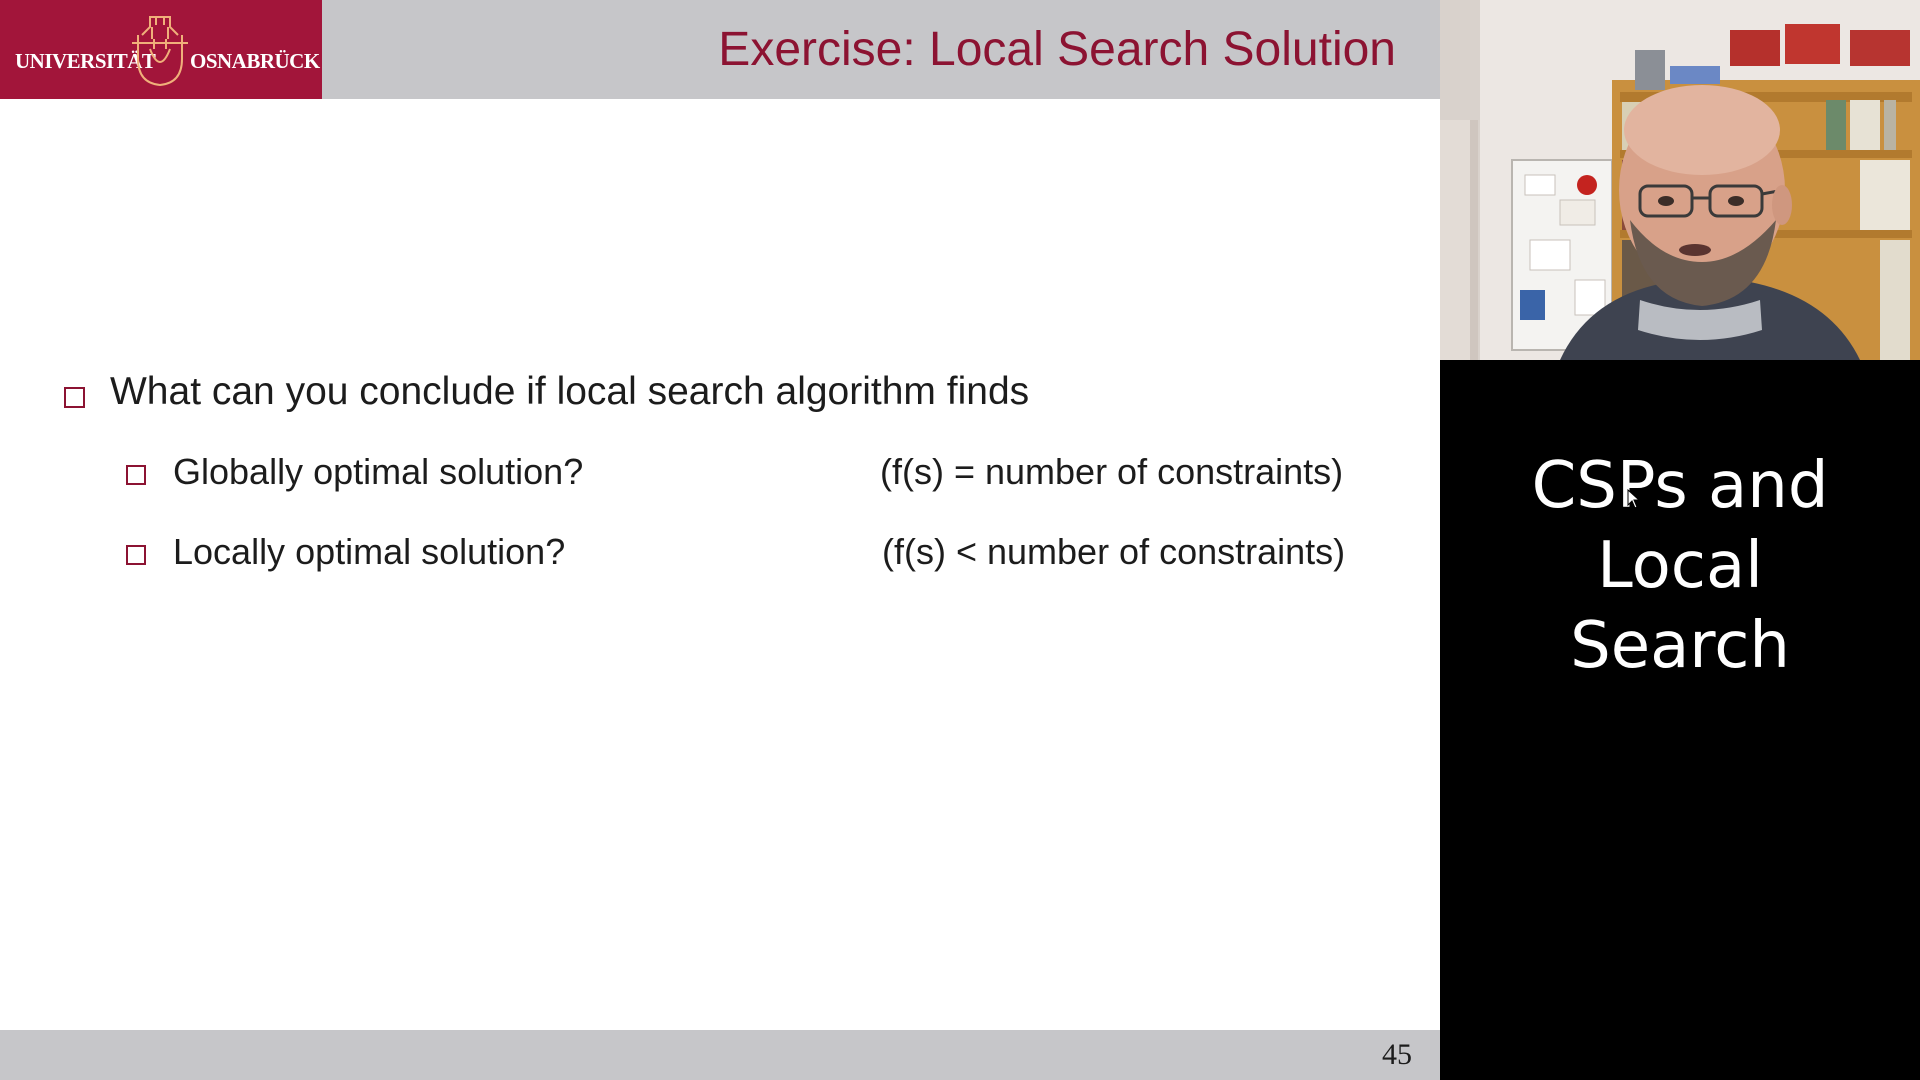 The image size is (1920, 1080). I want to click on webcam-video-icon, so click(1680, 180).